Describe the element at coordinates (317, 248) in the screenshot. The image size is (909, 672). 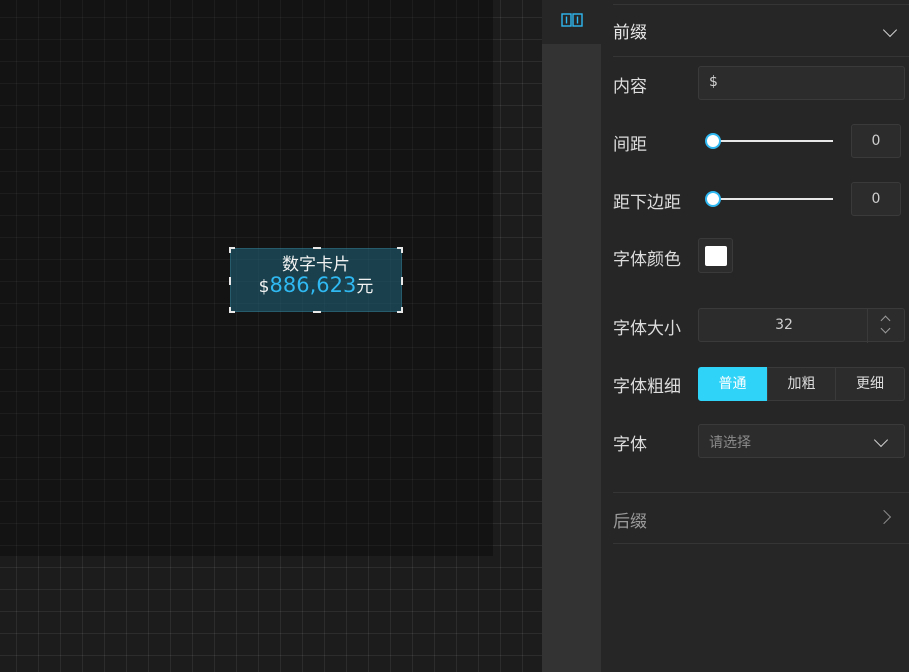
I see `resize-handle-top` at that location.